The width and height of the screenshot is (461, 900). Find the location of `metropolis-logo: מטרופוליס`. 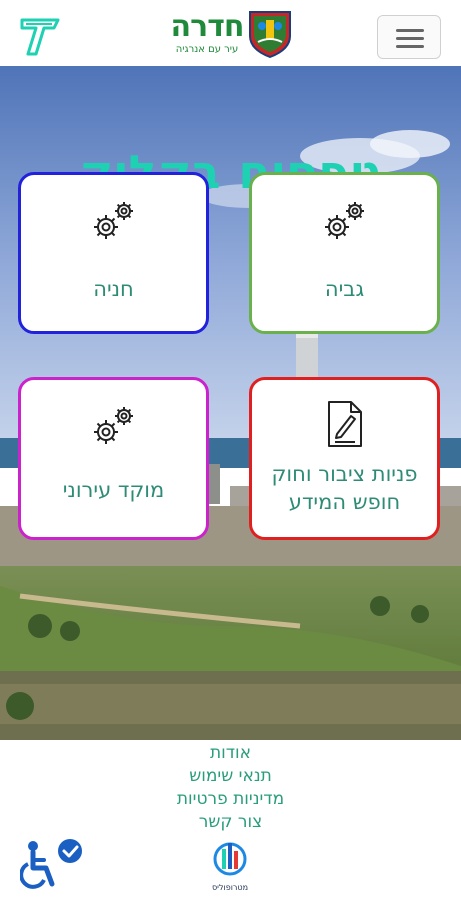

metropolis-logo: מטרופוליס is located at coordinates (230, 867).